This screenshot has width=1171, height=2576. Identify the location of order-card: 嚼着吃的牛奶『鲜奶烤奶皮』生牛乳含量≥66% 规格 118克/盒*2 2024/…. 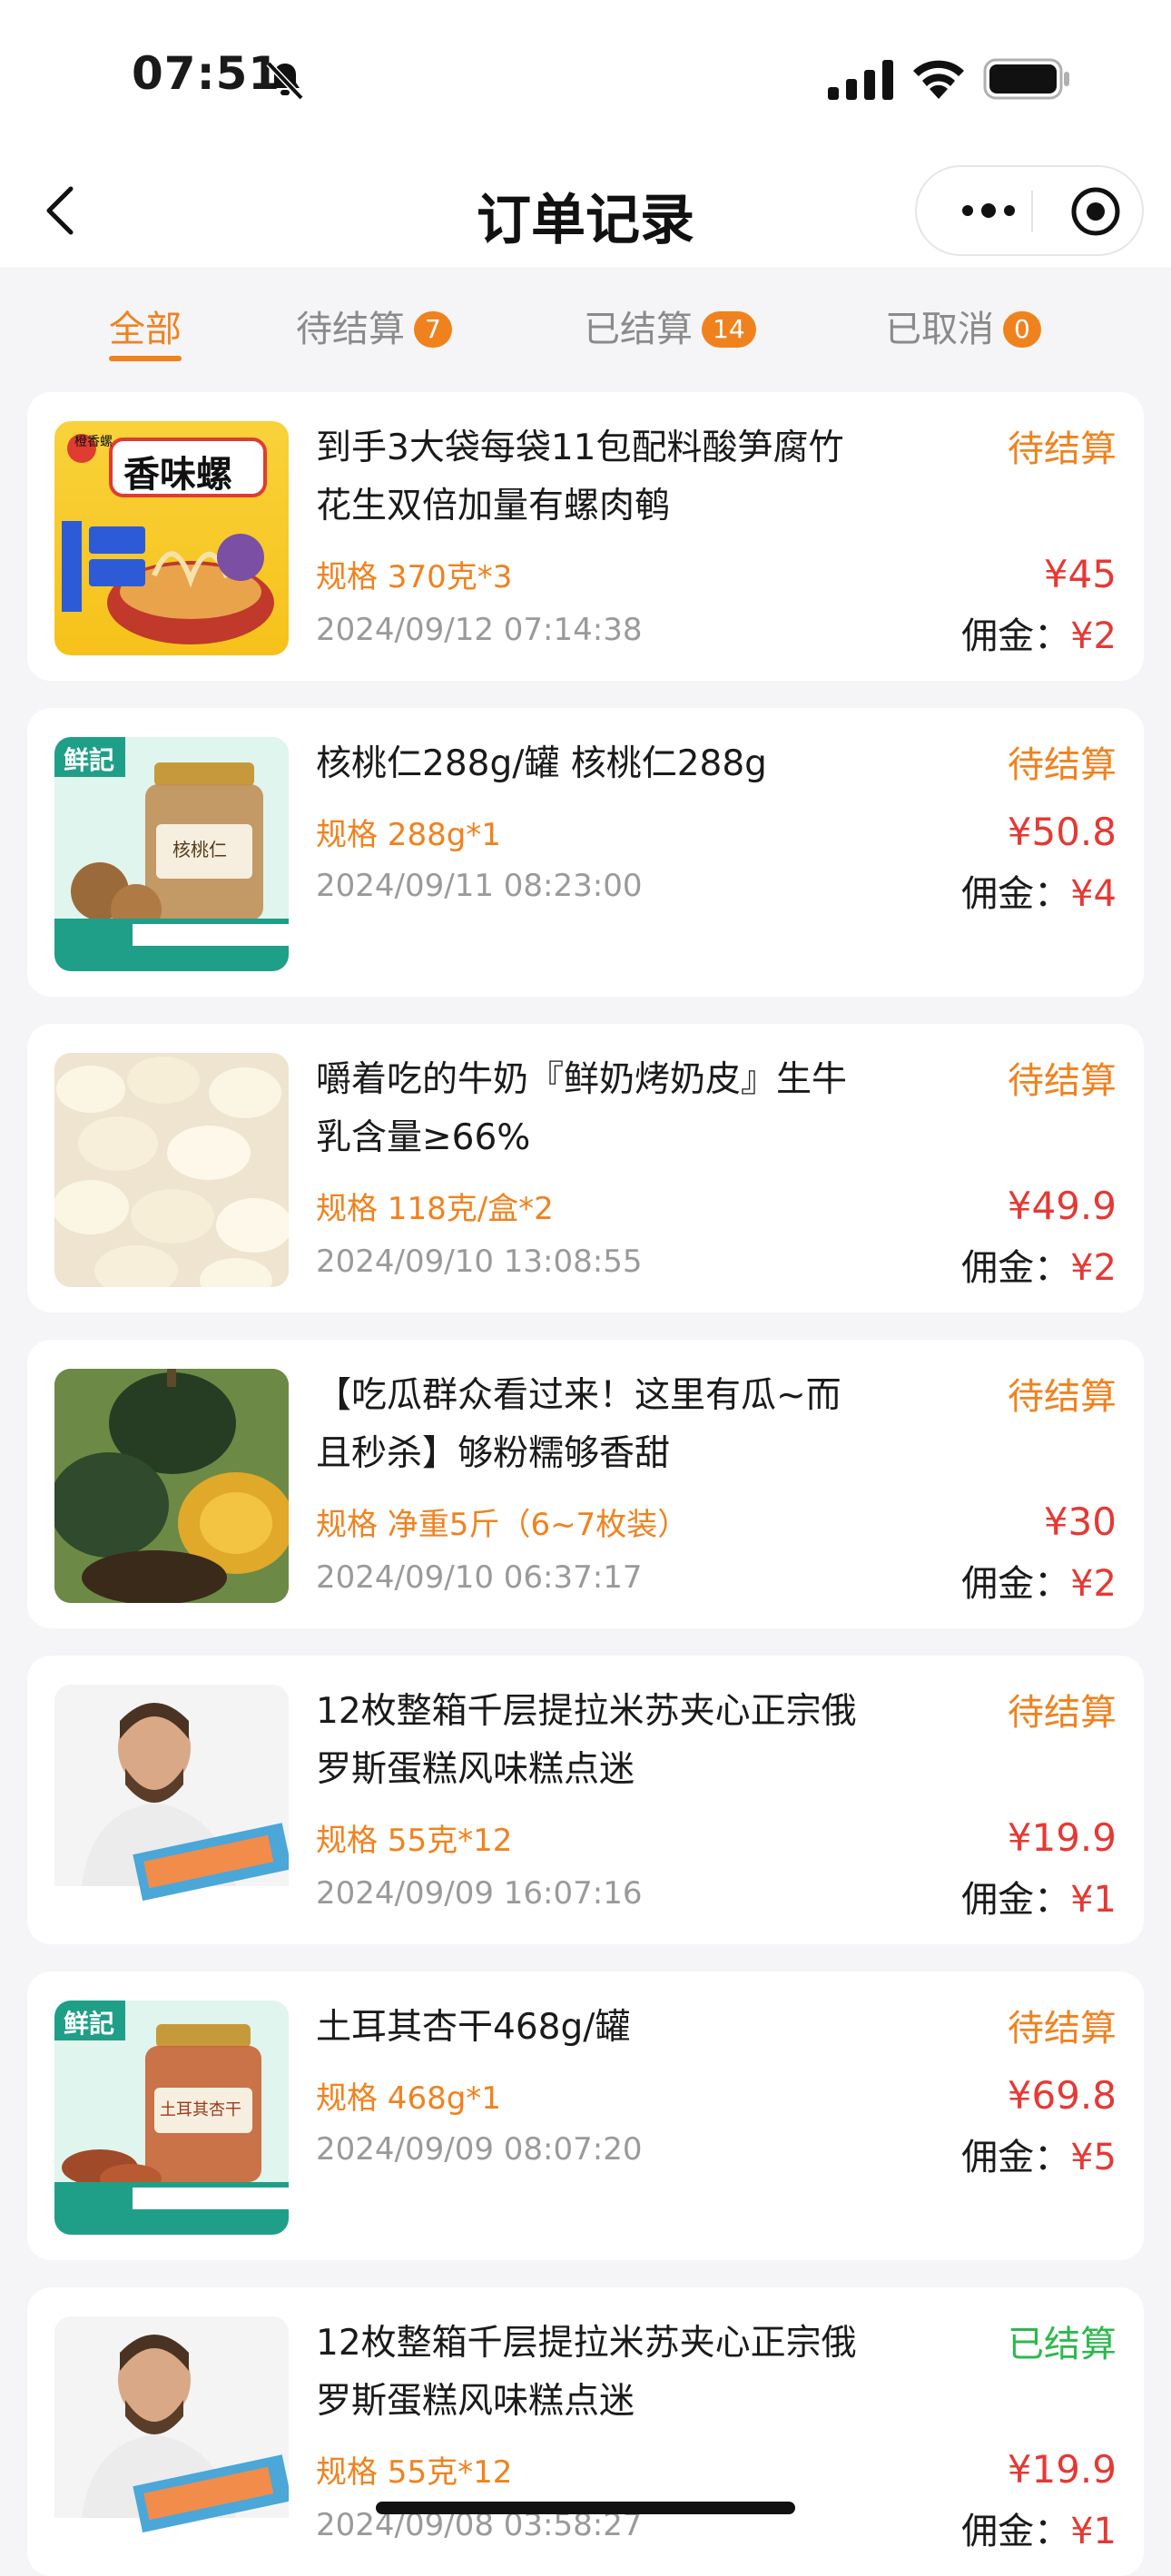
(586, 1168).